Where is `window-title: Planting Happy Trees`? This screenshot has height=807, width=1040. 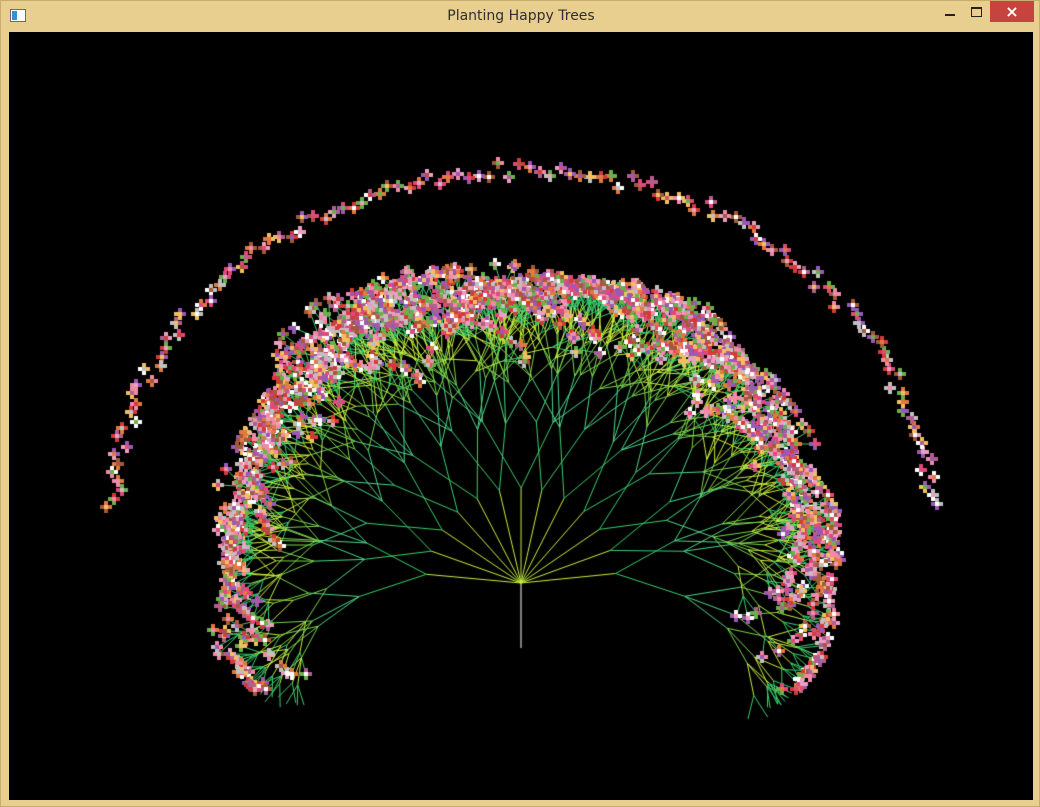 window-title: Planting Happy Trees is located at coordinates (521, 16).